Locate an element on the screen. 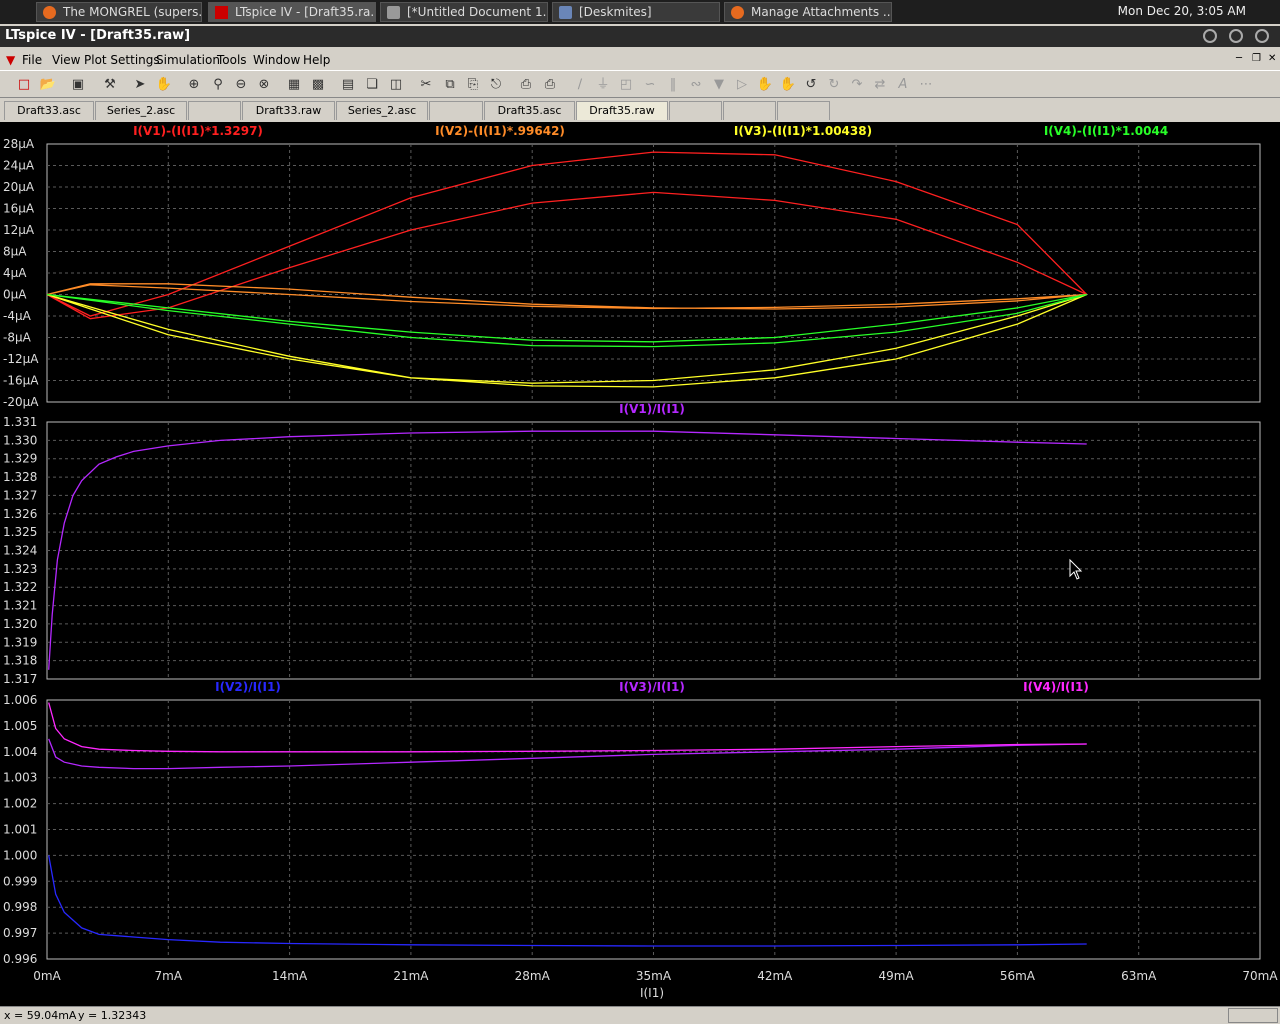 The image size is (1280, 1024). maximize-icon is located at coordinates (1236, 36).